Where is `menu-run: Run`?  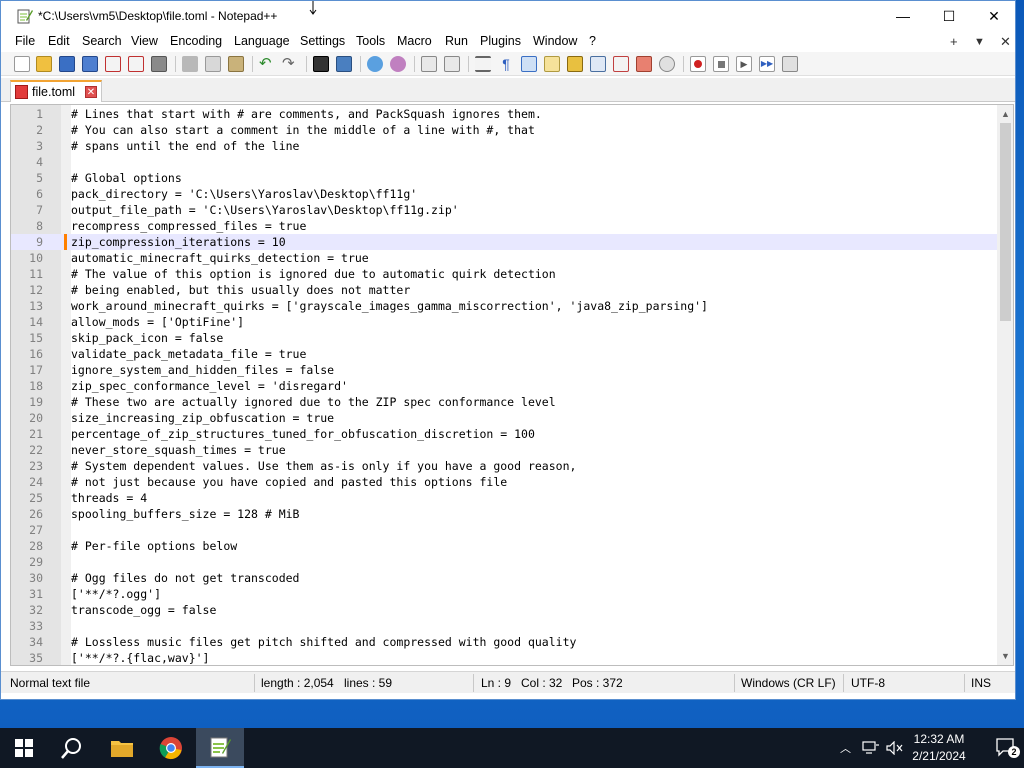
menu-run: Run is located at coordinates (456, 41).